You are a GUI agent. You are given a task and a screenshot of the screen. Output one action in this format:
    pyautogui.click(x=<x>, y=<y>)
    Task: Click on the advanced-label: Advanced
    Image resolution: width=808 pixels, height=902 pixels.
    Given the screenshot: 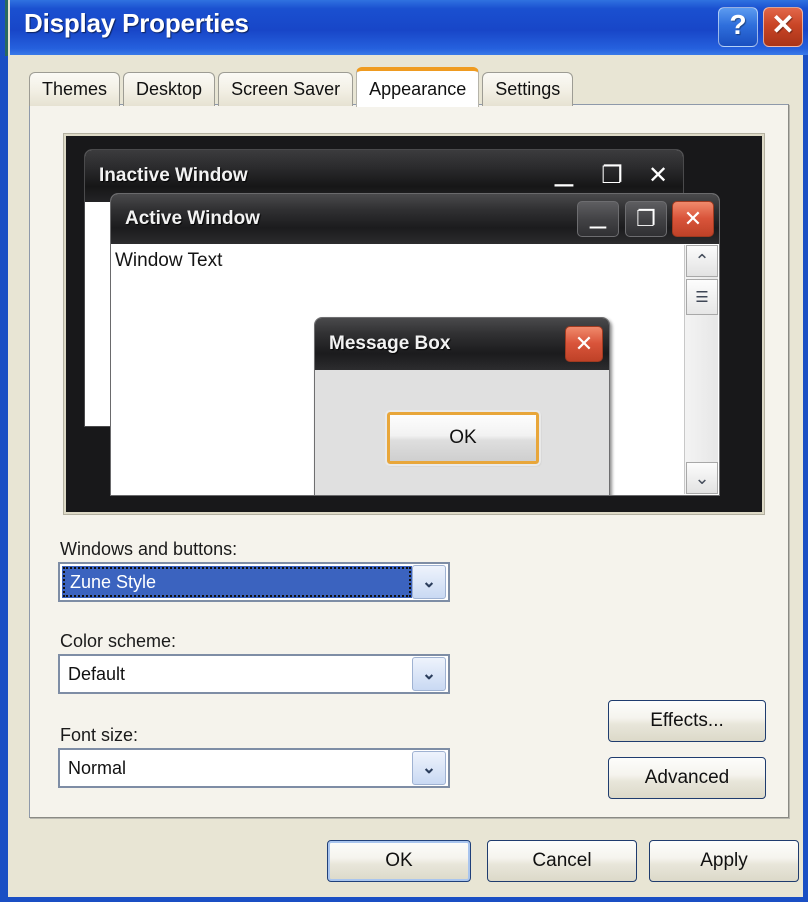 What is the action you would take?
    pyautogui.click(x=687, y=777)
    